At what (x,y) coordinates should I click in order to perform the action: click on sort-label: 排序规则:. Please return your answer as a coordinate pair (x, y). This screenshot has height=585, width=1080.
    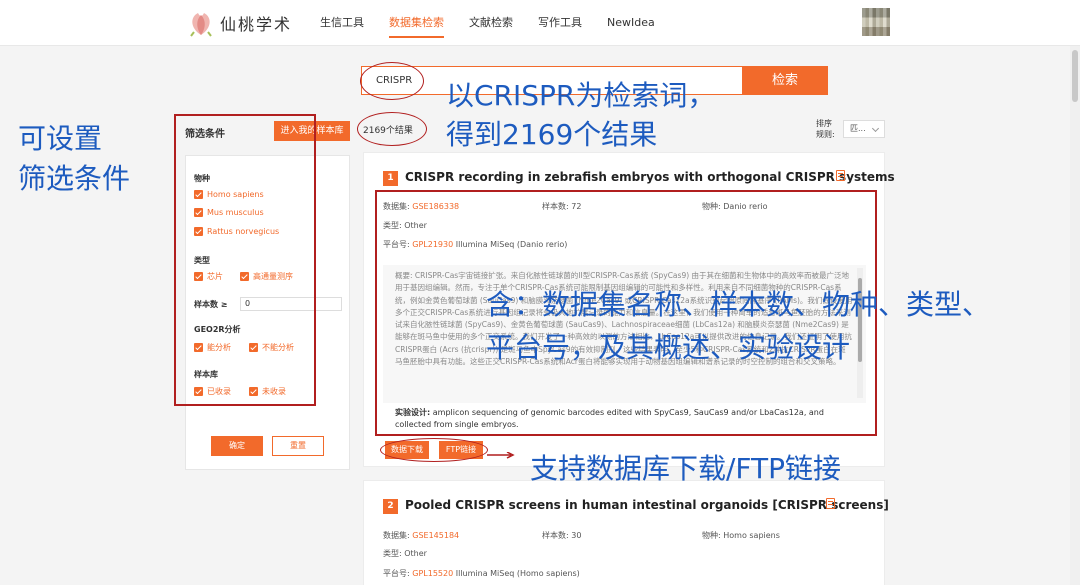
    Looking at the image, I should click on (825, 129).